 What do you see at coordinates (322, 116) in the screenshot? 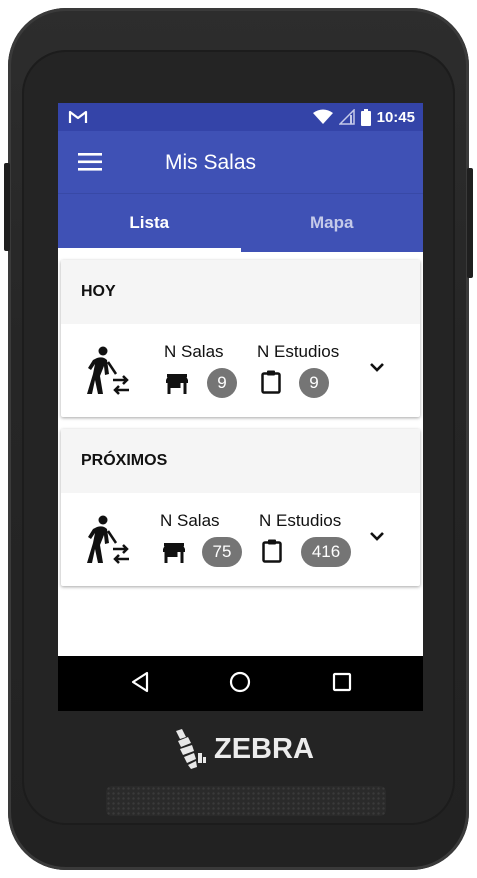
I see `wifi-icon` at bounding box center [322, 116].